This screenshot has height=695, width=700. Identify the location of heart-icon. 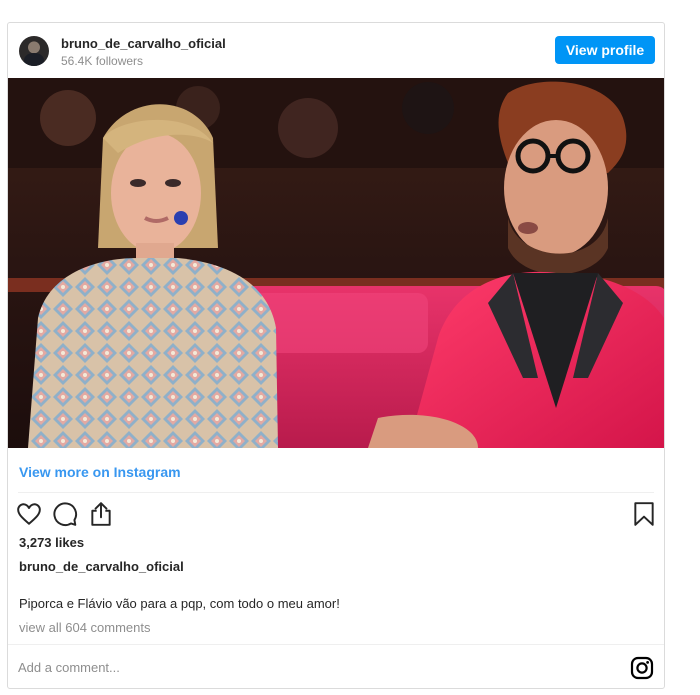
(30, 515).